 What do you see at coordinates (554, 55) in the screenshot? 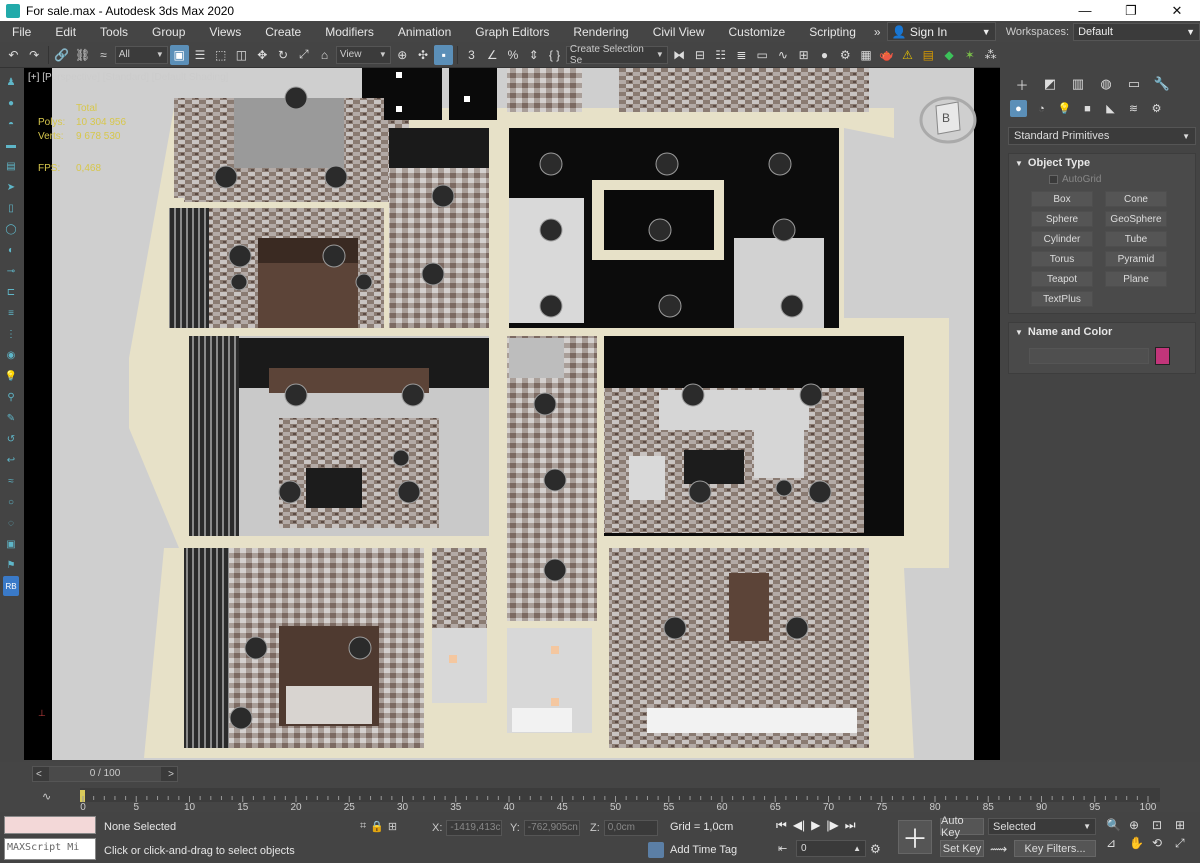
I see `edit-named-selection-icon: { }` at bounding box center [554, 55].